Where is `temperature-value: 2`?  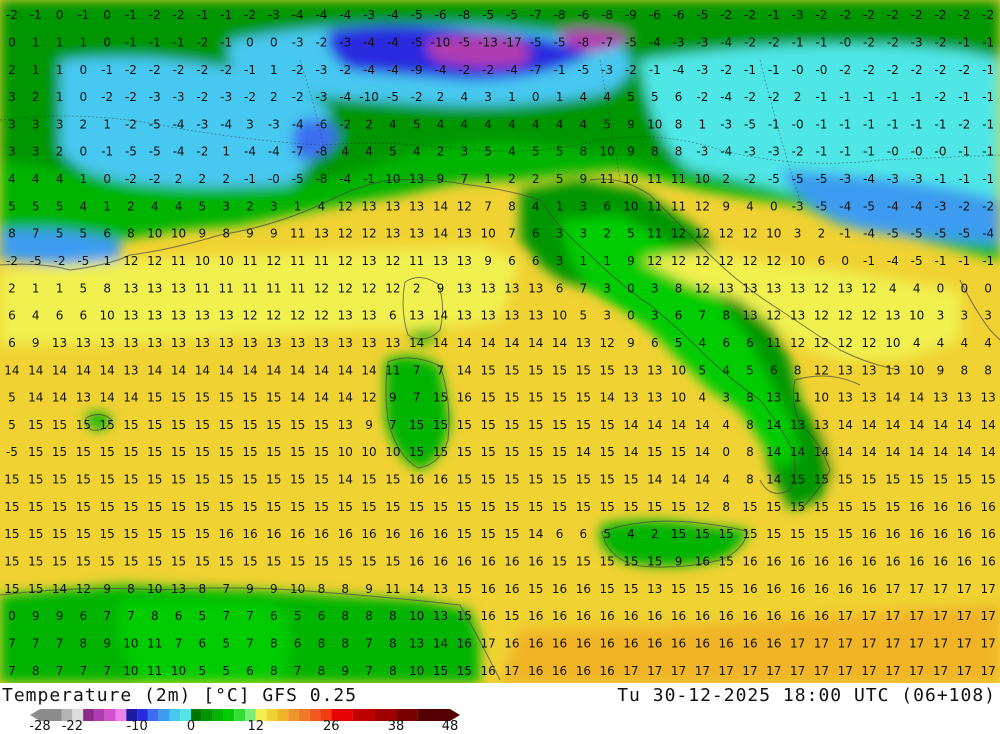 temperature-value: 2 is located at coordinates (417, 288).